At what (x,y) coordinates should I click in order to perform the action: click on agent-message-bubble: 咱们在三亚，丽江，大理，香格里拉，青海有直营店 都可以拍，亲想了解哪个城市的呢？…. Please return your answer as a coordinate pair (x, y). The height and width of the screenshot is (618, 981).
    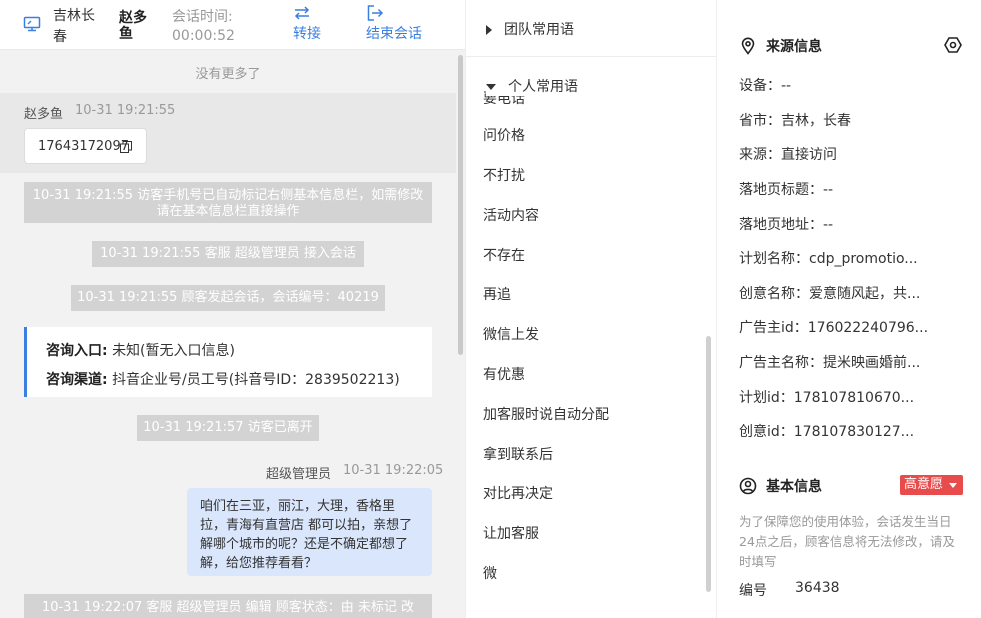
    Looking at the image, I should click on (309, 532).